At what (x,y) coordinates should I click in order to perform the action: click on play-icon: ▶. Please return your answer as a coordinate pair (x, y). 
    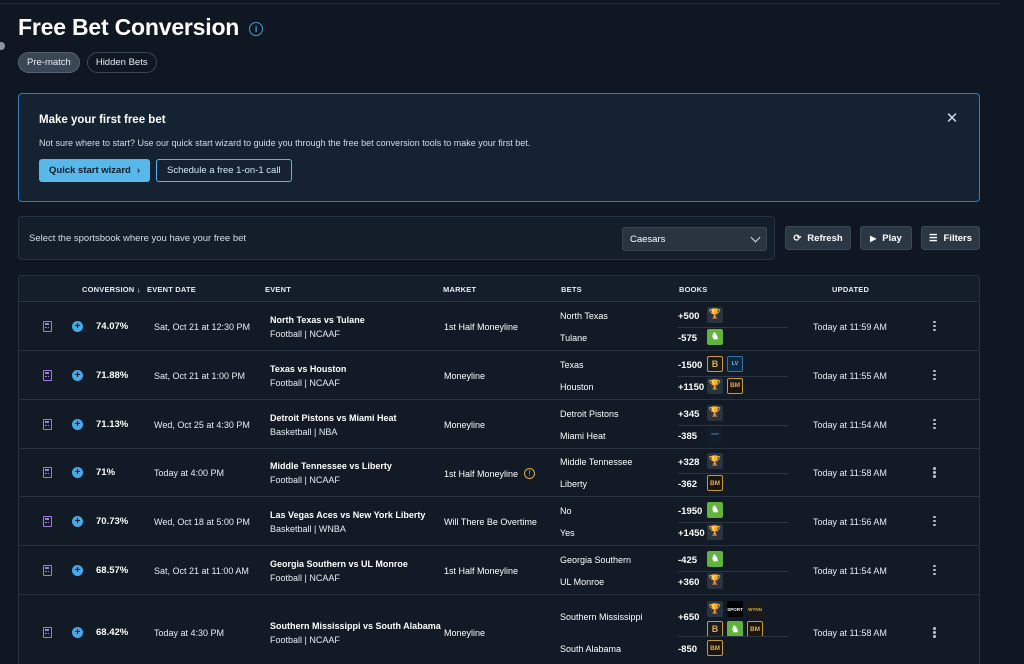
    Looking at the image, I should click on (873, 238).